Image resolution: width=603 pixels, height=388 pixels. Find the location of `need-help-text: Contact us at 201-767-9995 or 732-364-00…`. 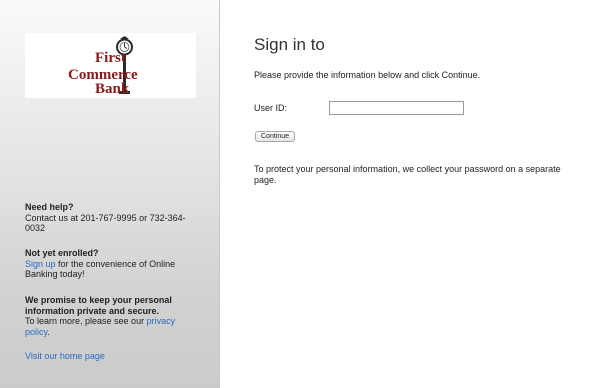

need-help-text: Contact us at 201-767-9995 or 732-364-00… is located at coordinates (105, 223).